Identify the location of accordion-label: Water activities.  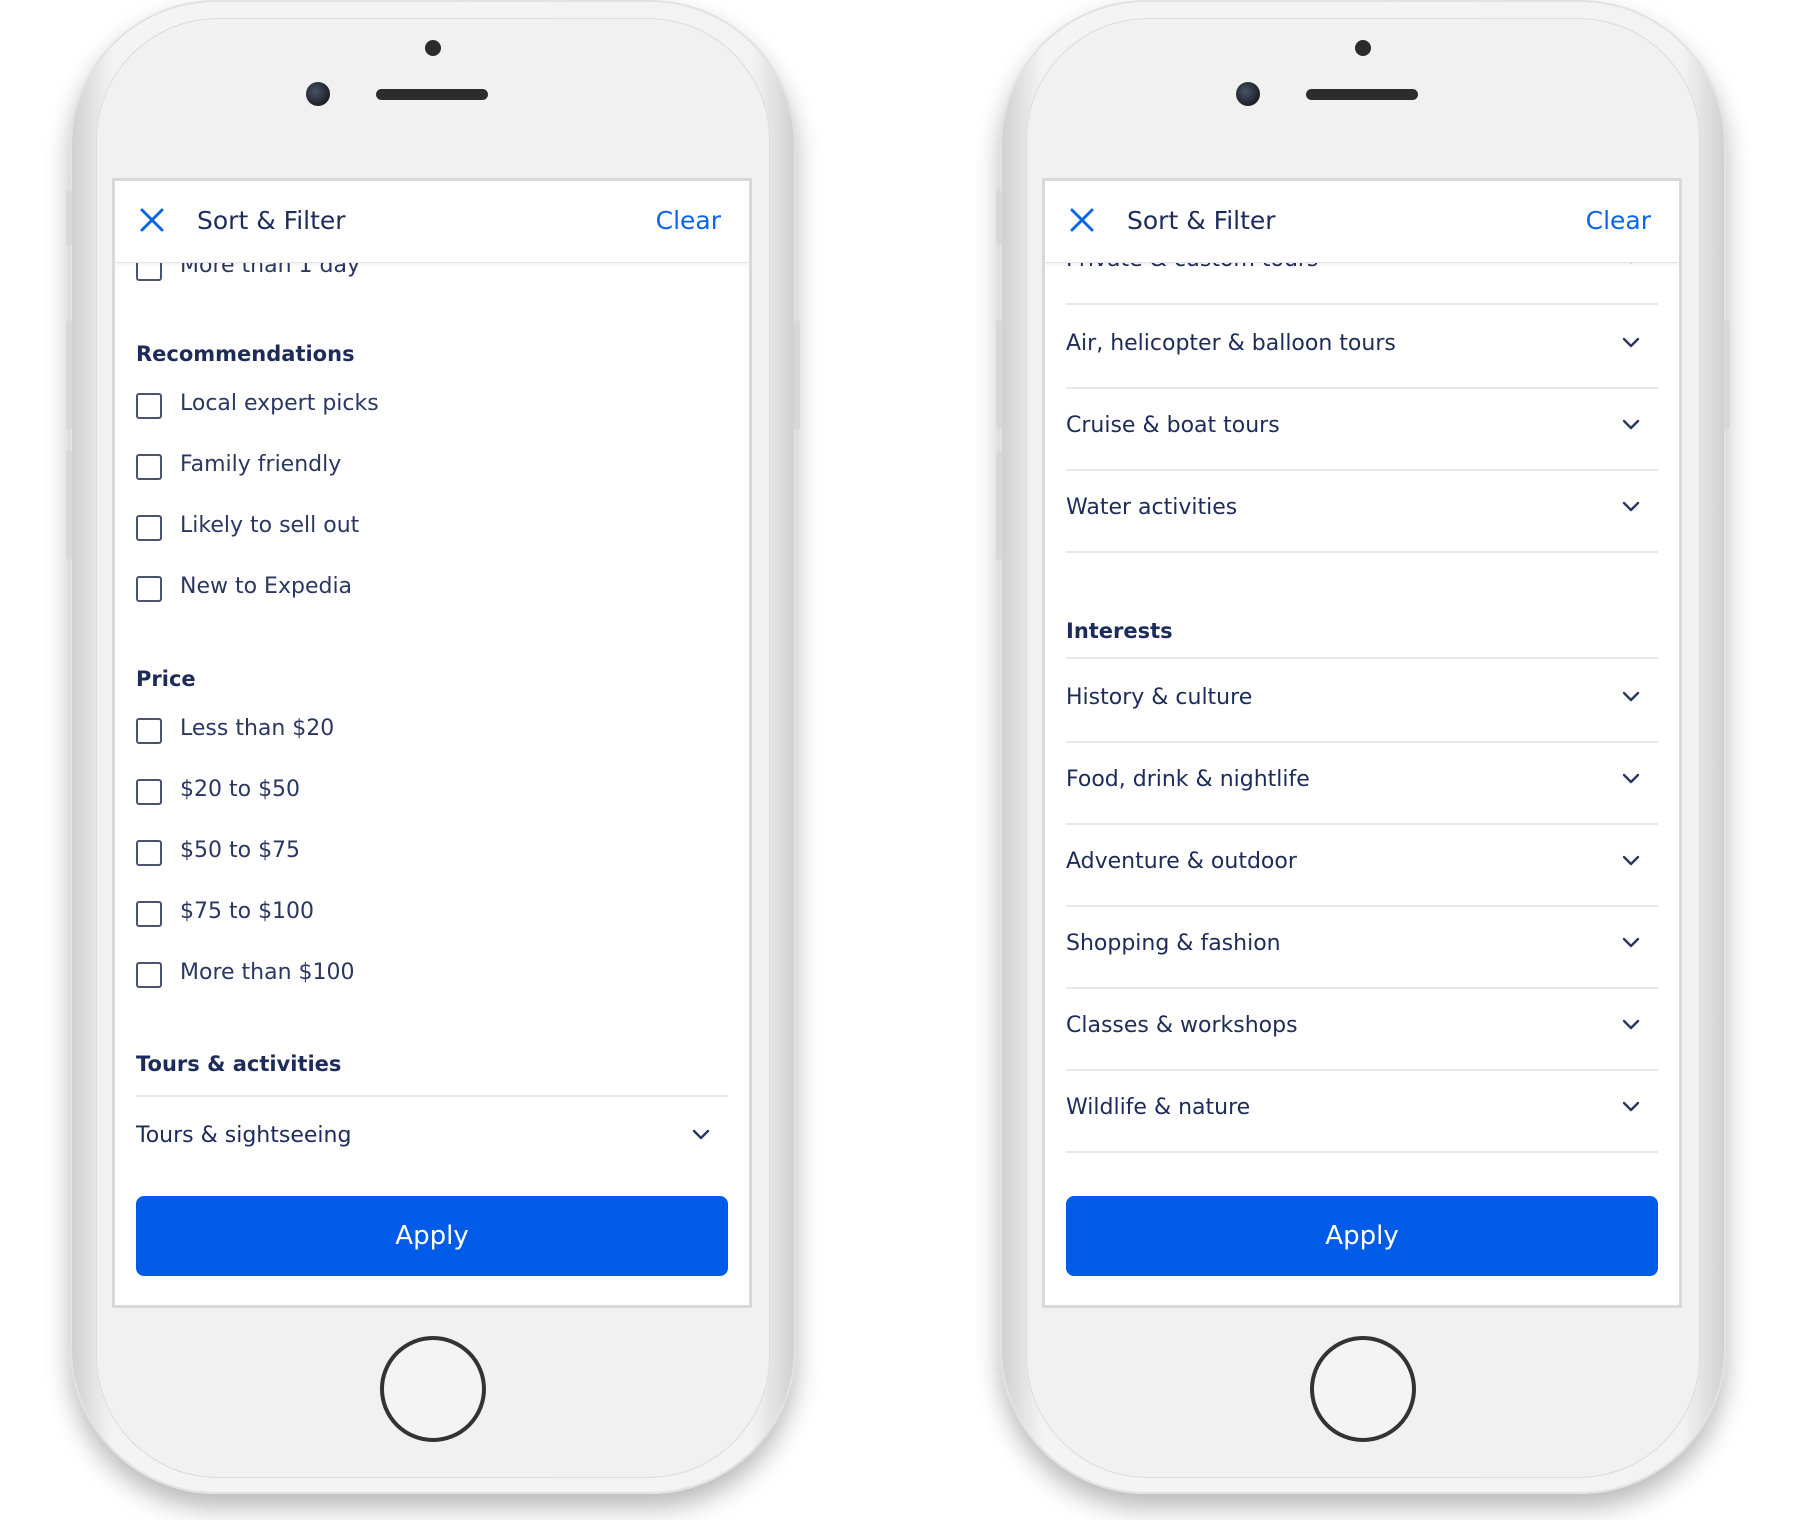
(1152, 507).